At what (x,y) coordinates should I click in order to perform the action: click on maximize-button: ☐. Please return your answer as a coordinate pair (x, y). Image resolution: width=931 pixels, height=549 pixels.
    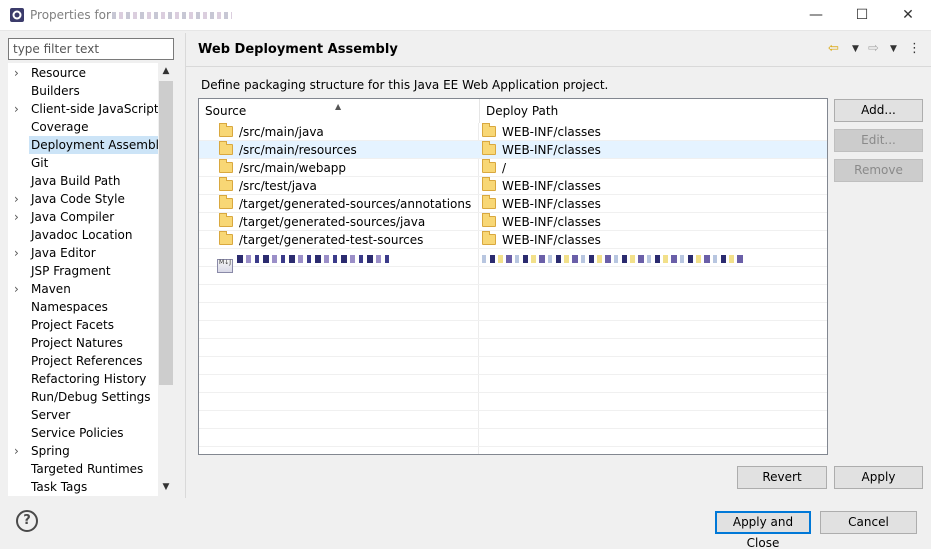
    Looking at the image, I should click on (862, 15).